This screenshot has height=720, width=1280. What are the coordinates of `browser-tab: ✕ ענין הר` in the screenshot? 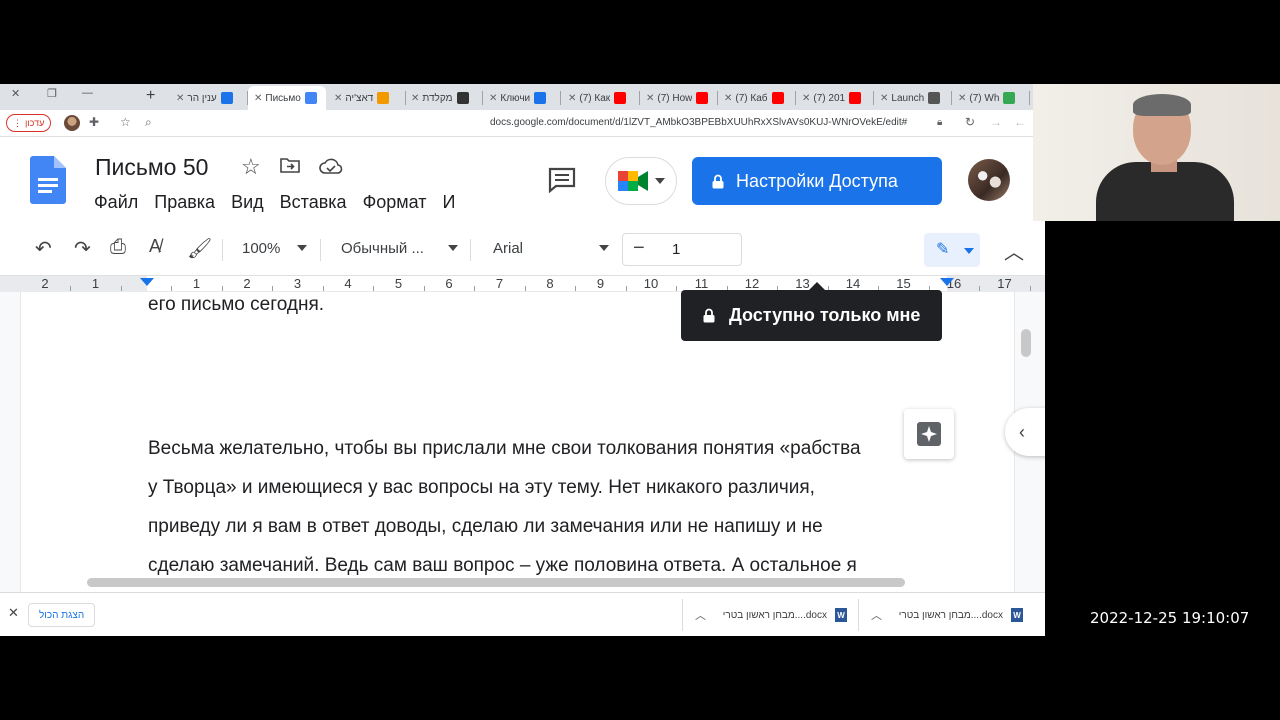 It's located at (209, 98).